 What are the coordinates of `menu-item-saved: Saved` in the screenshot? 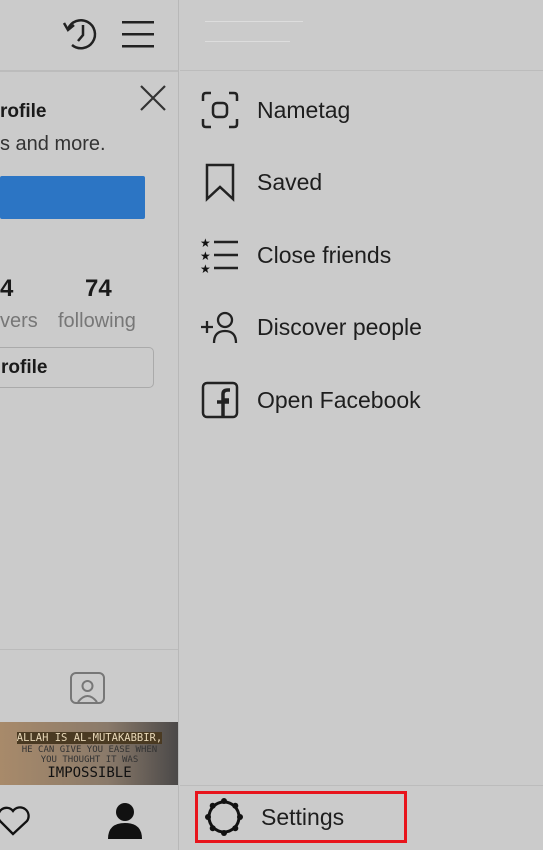 It's located at (261, 182).